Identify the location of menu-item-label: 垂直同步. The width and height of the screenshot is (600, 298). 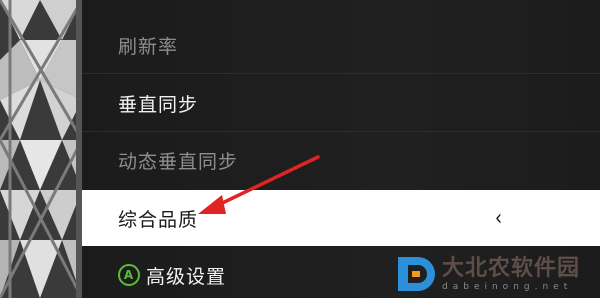
(158, 104).